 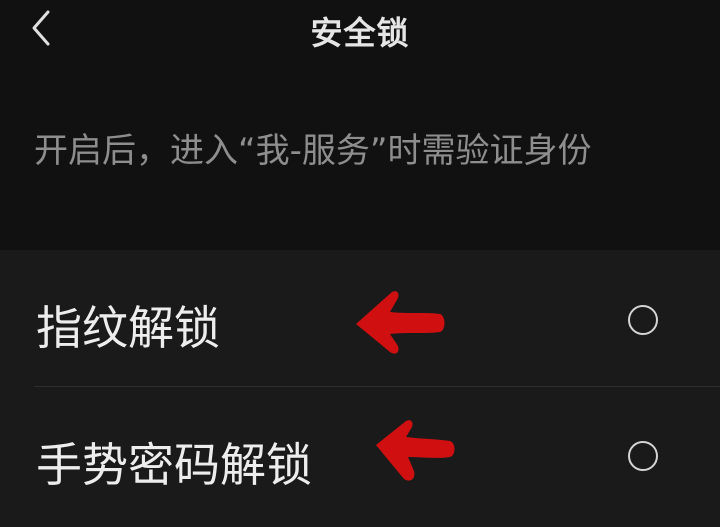 What do you see at coordinates (174, 465) in the screenshot?
I see `option-label: 手势密码解锁` at bounding box center [174, 465].